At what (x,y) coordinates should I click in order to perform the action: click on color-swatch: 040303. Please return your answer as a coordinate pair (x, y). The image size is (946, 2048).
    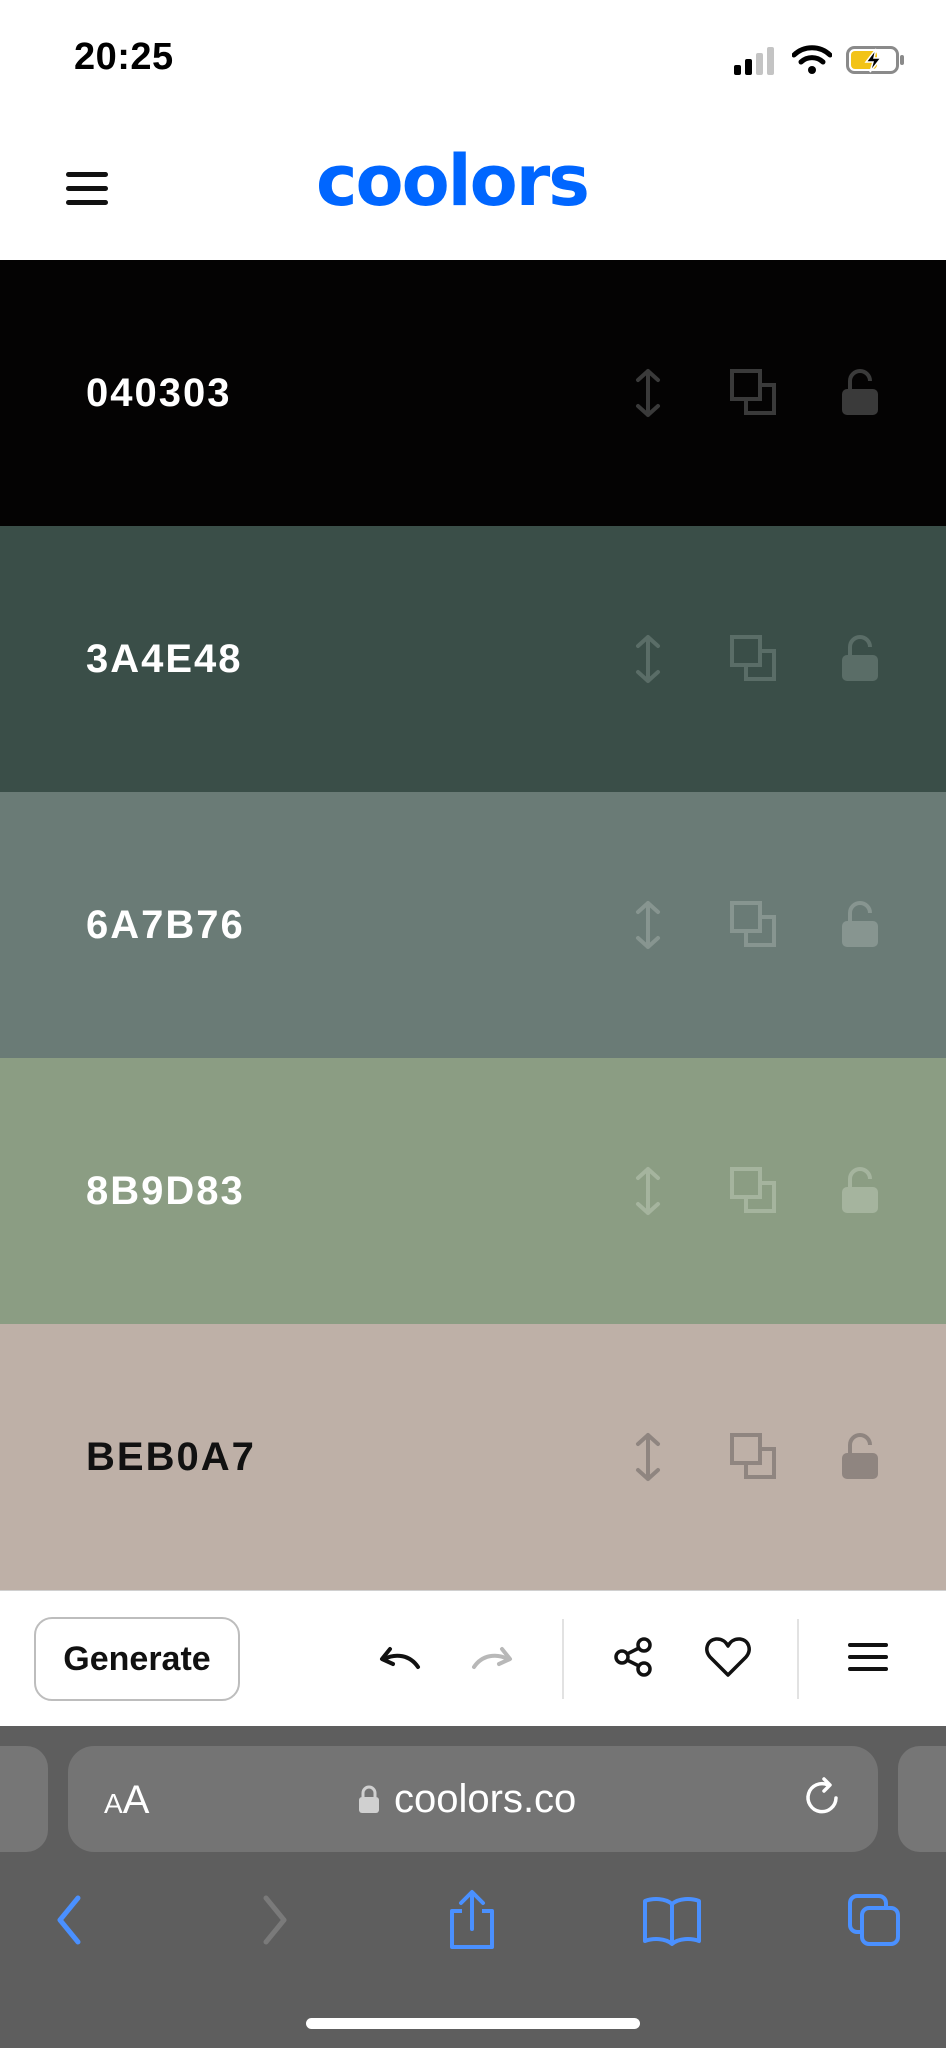
    Looking at the image, I should click on (473, 393).